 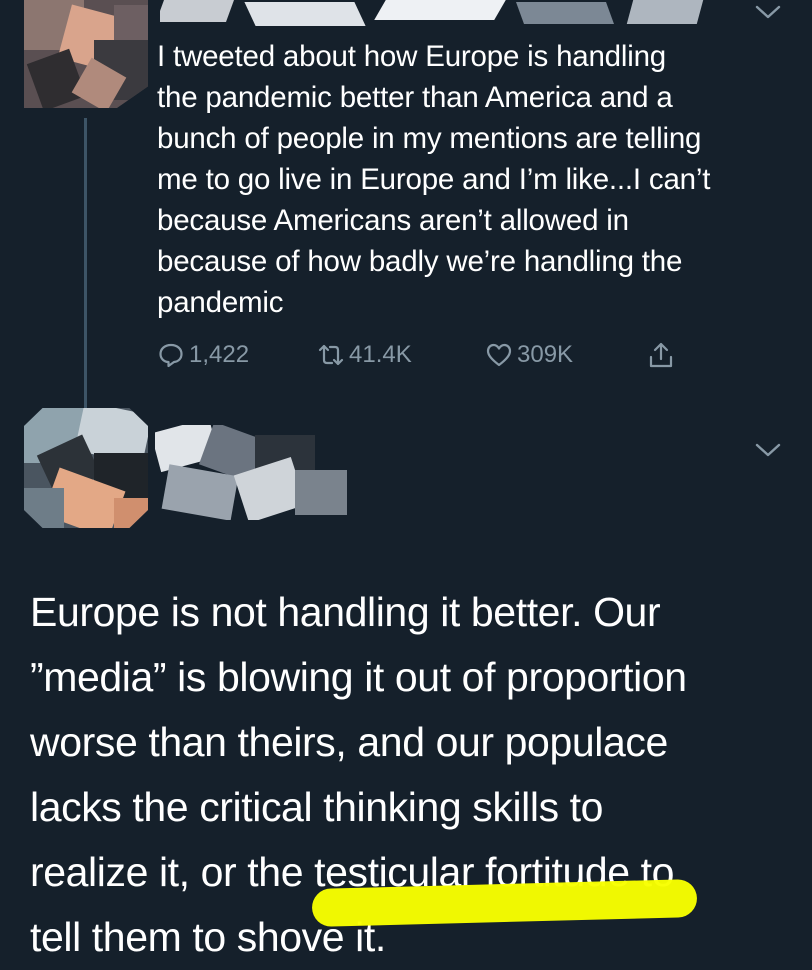 What do you see at coordinates (345, 612) in the screenshot?
I see `tweet2-line: Europe is not handling it better. Our` at bounding box center [345, 612].